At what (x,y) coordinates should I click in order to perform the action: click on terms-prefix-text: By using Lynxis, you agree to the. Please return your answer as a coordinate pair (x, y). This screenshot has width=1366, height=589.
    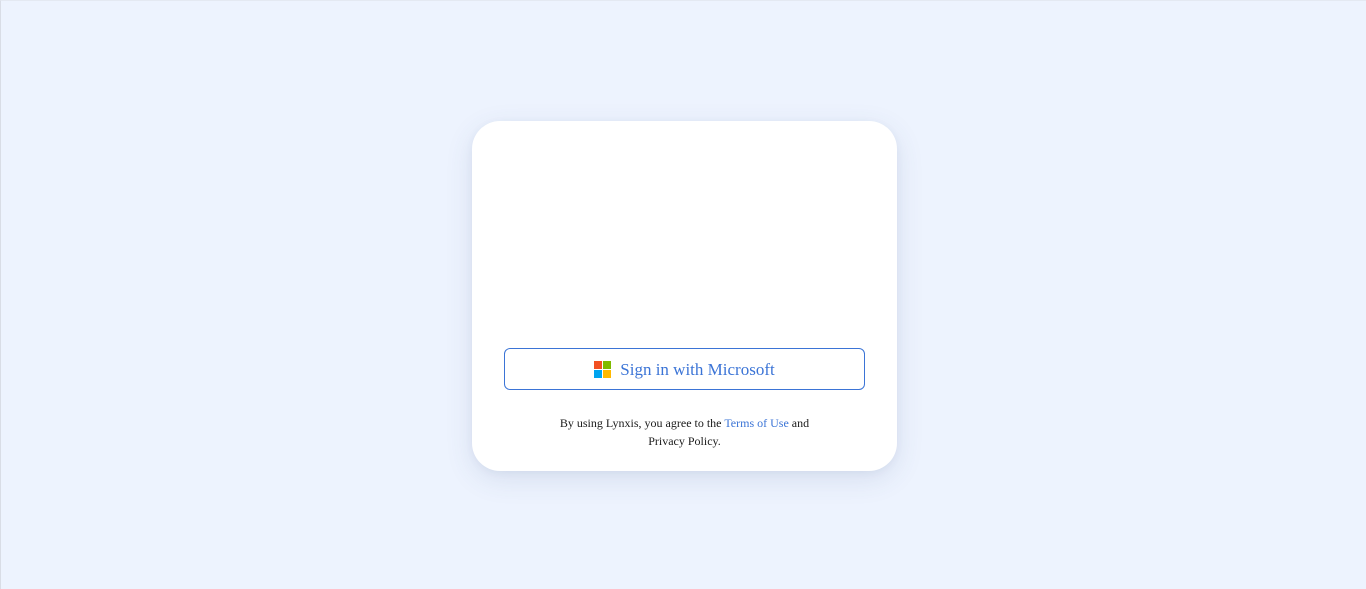
    Looking at the image, I should click on (640, 423).